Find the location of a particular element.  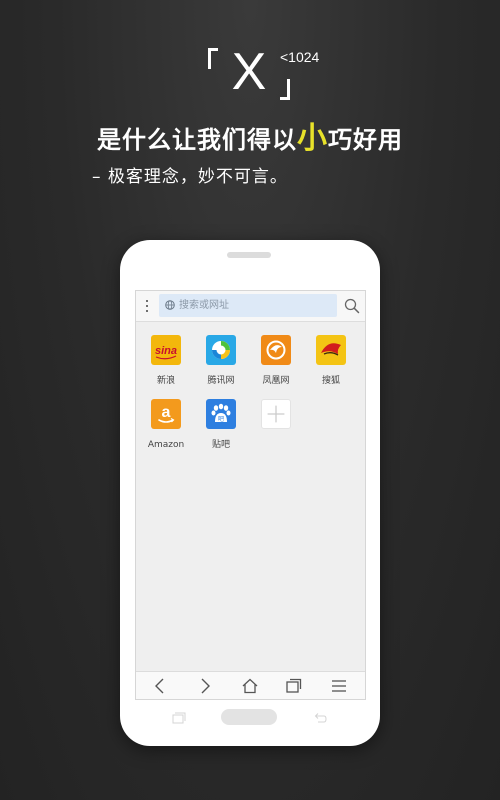

shortcut-sina: sina 新浪 is located at coordinates (166, 365).